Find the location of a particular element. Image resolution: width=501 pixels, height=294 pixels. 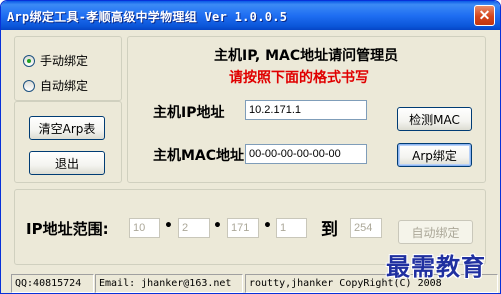

to-label: 到 is located at coordinates (329, 230).